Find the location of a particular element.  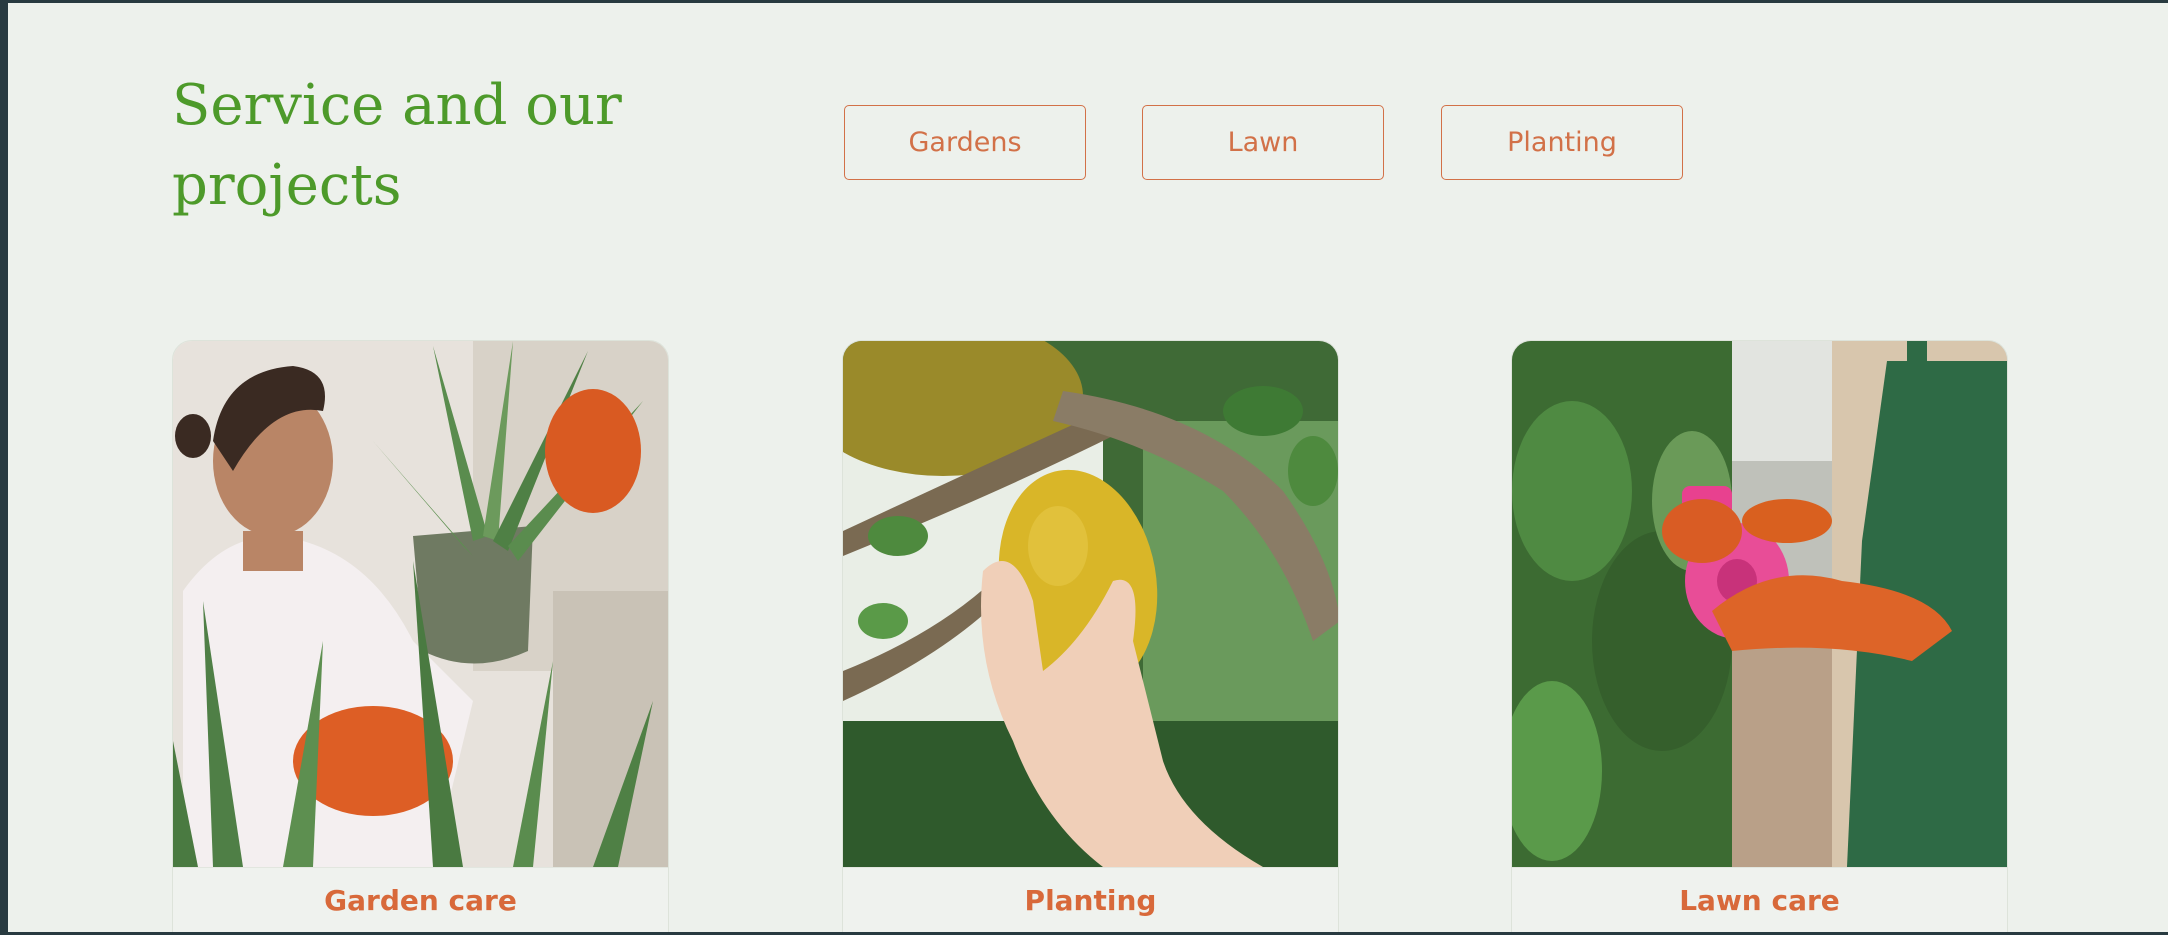

service-card-planting: Planting is located at coordinates (1090, 636).